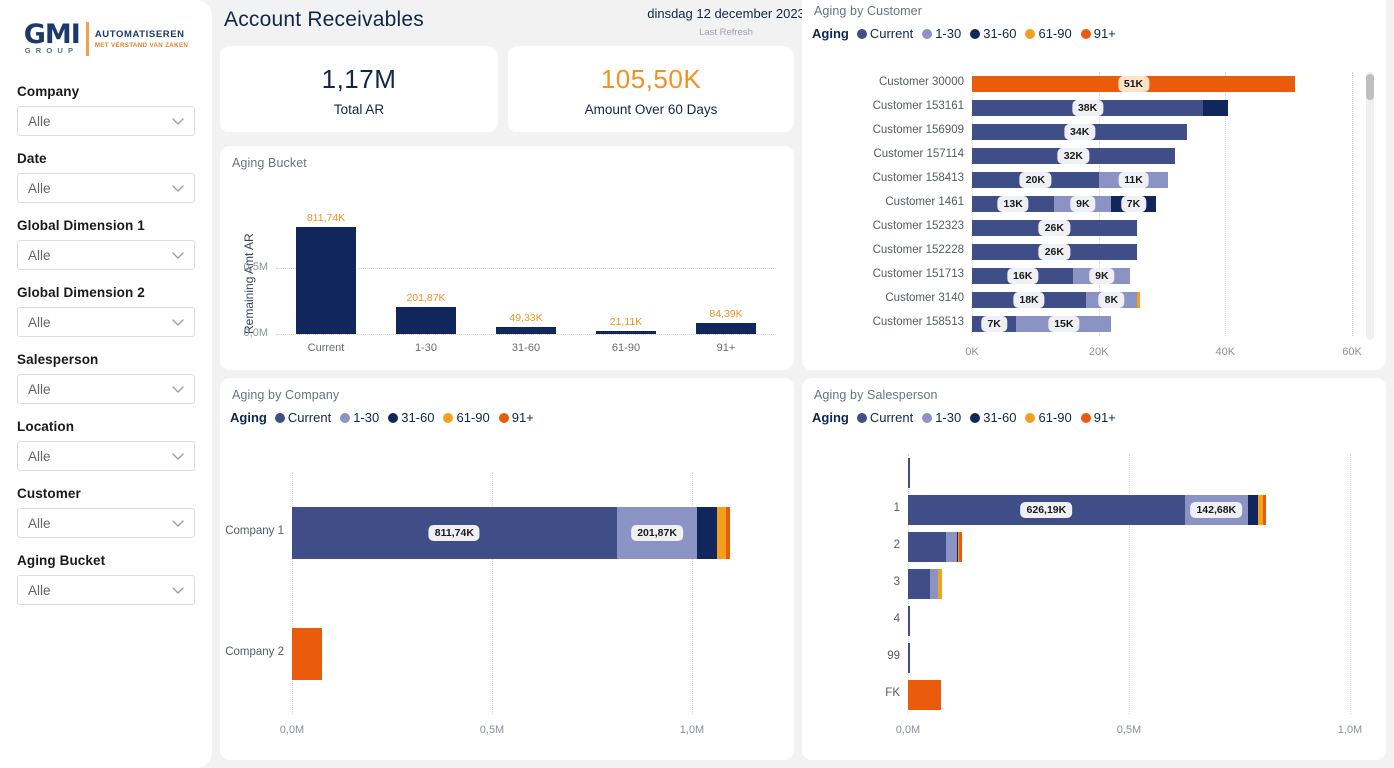 The image size is (1394, 768). What do you see at coordinates (626, 348) in the screenshot?
I see `x-axis-category-label: 61-90` at bounding box center [626, 348].